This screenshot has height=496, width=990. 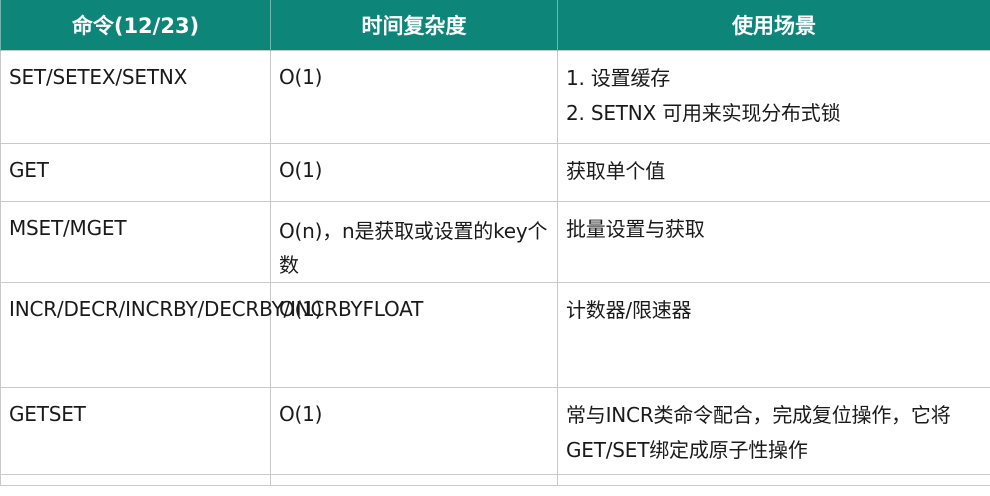 What do you see at coordinates (414, 242) in the screenshot?
I see `cell-complexity: O(n)，n是获取或设置的key个数` at bounding box center [414, 242].